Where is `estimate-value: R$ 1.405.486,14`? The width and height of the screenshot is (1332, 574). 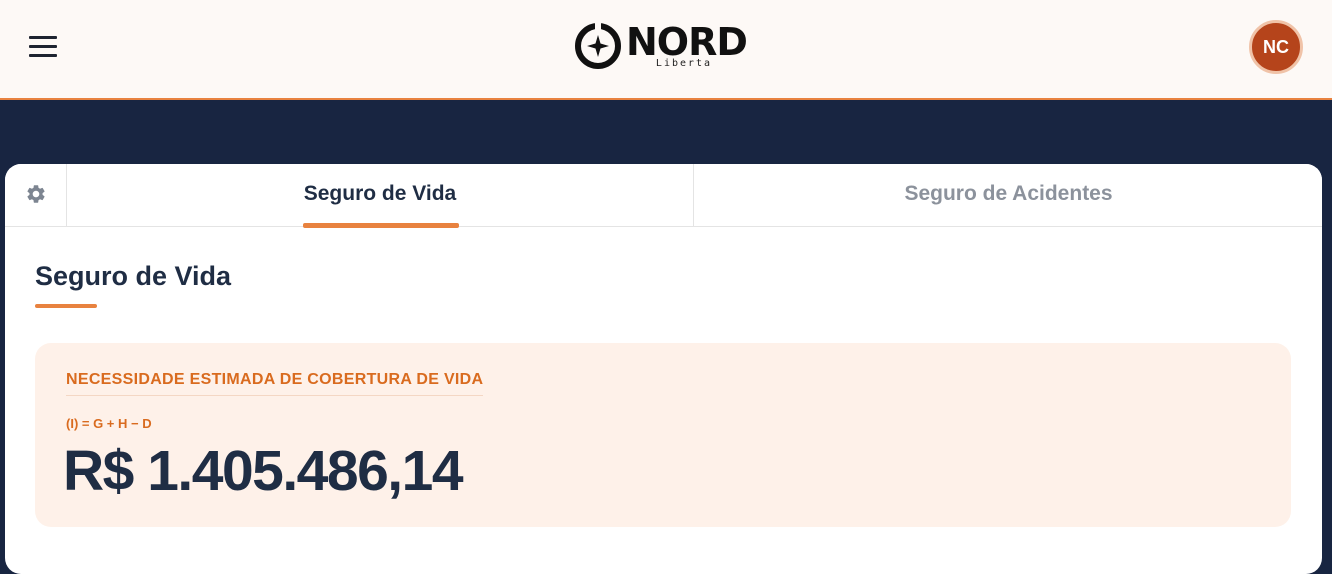 estimate-value: R$ 1.405.486,14 is located at coordinates (263, 471).